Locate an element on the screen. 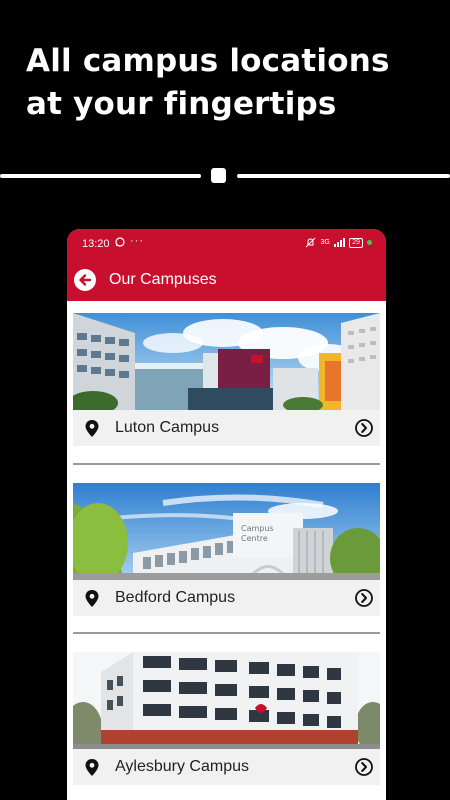 Image resolution: width=450 pixels, height=800 pixels. headline-line-2: at your fingertips is located at coordinates (181, 104).